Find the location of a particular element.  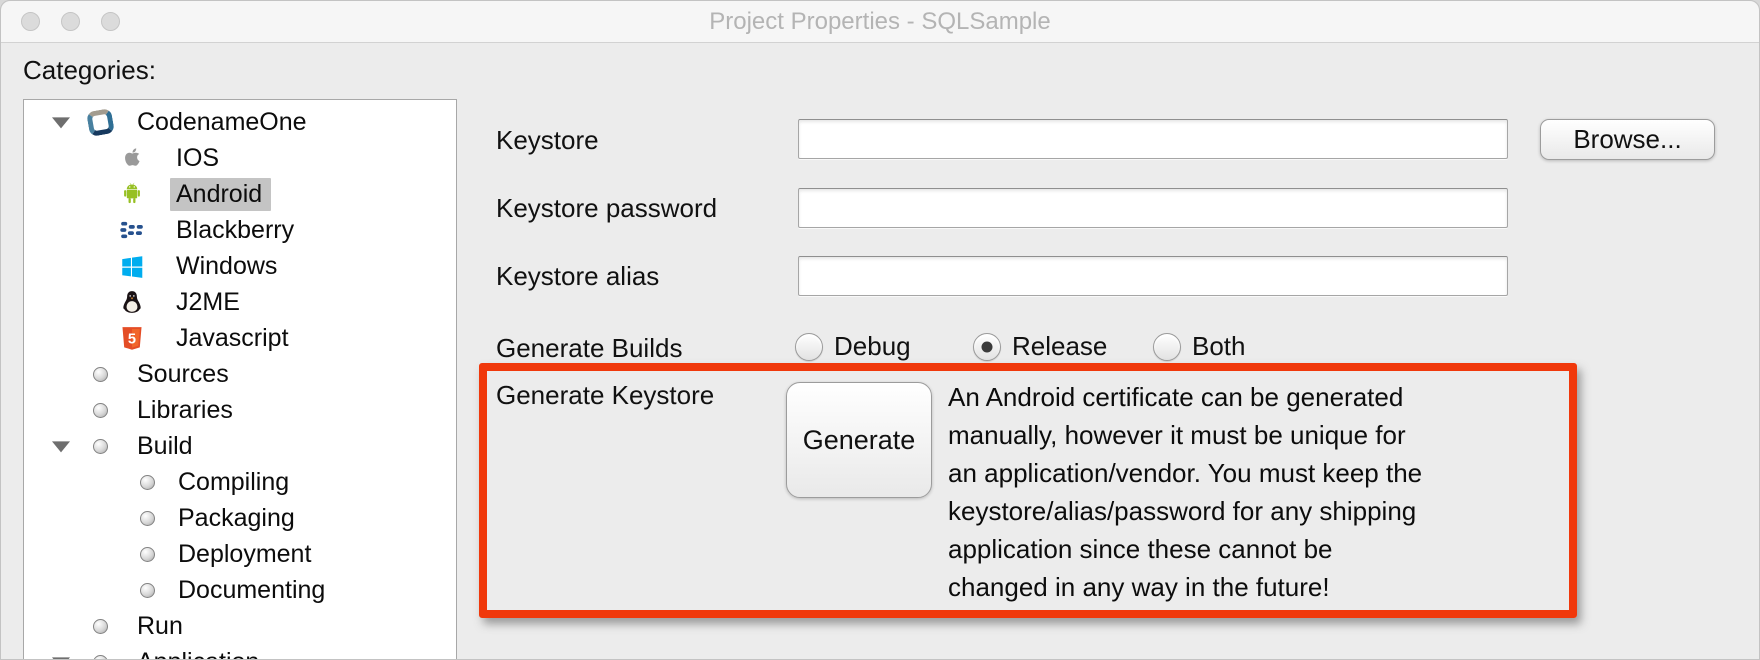

codenameone-logo is located at coordinates (100, 122).